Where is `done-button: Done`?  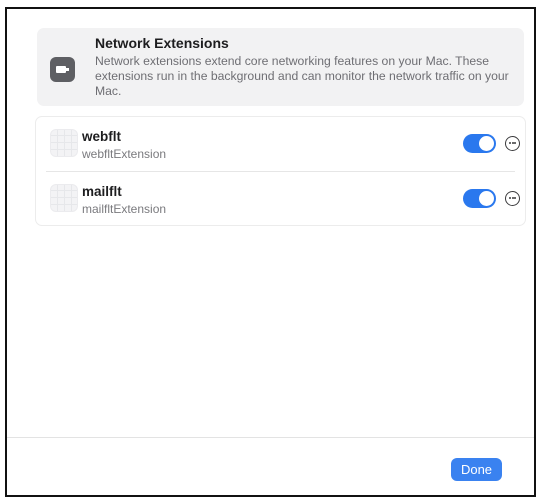 done-button: Done is located at coordinates (476, 469).